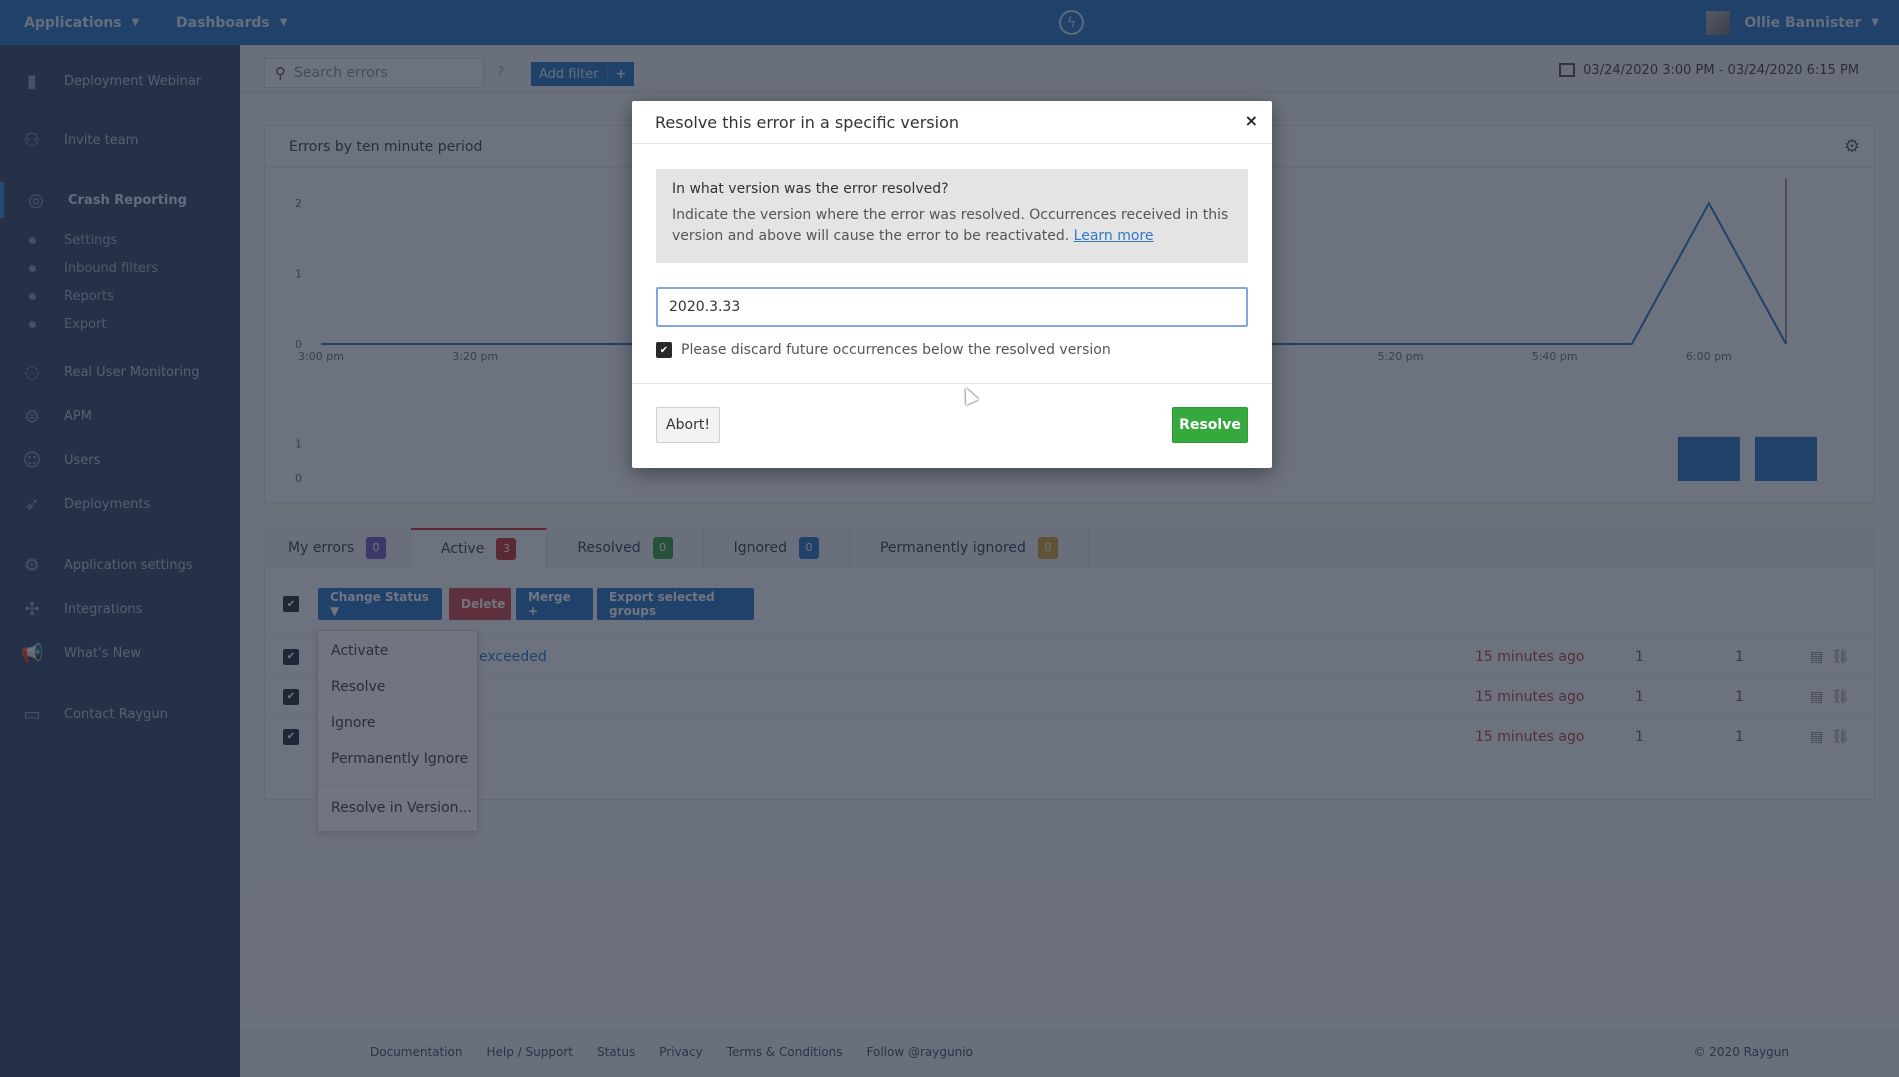 This screenshot has width=1899, height=1077. I want to click on modal-divider, so click(952, 383).